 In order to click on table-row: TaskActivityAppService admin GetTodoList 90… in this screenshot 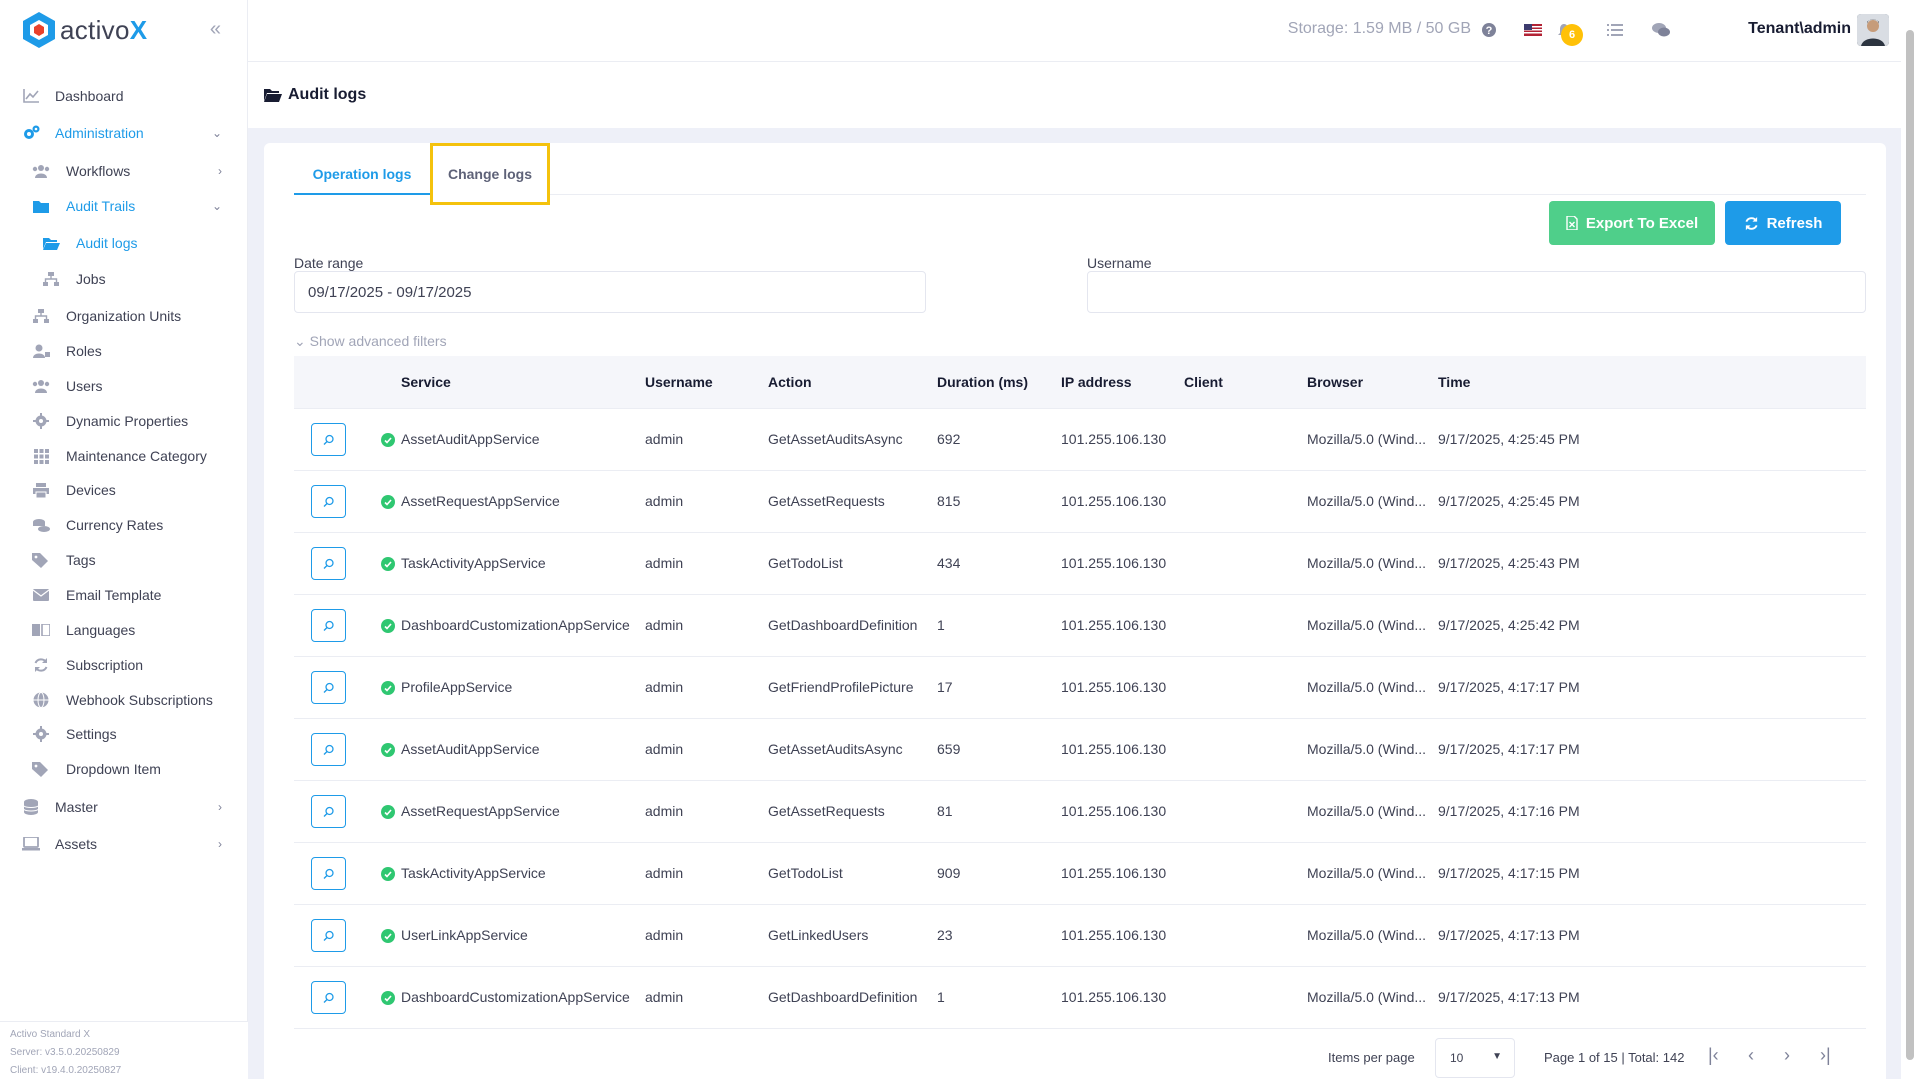, I will do `click(1080, 874)`.